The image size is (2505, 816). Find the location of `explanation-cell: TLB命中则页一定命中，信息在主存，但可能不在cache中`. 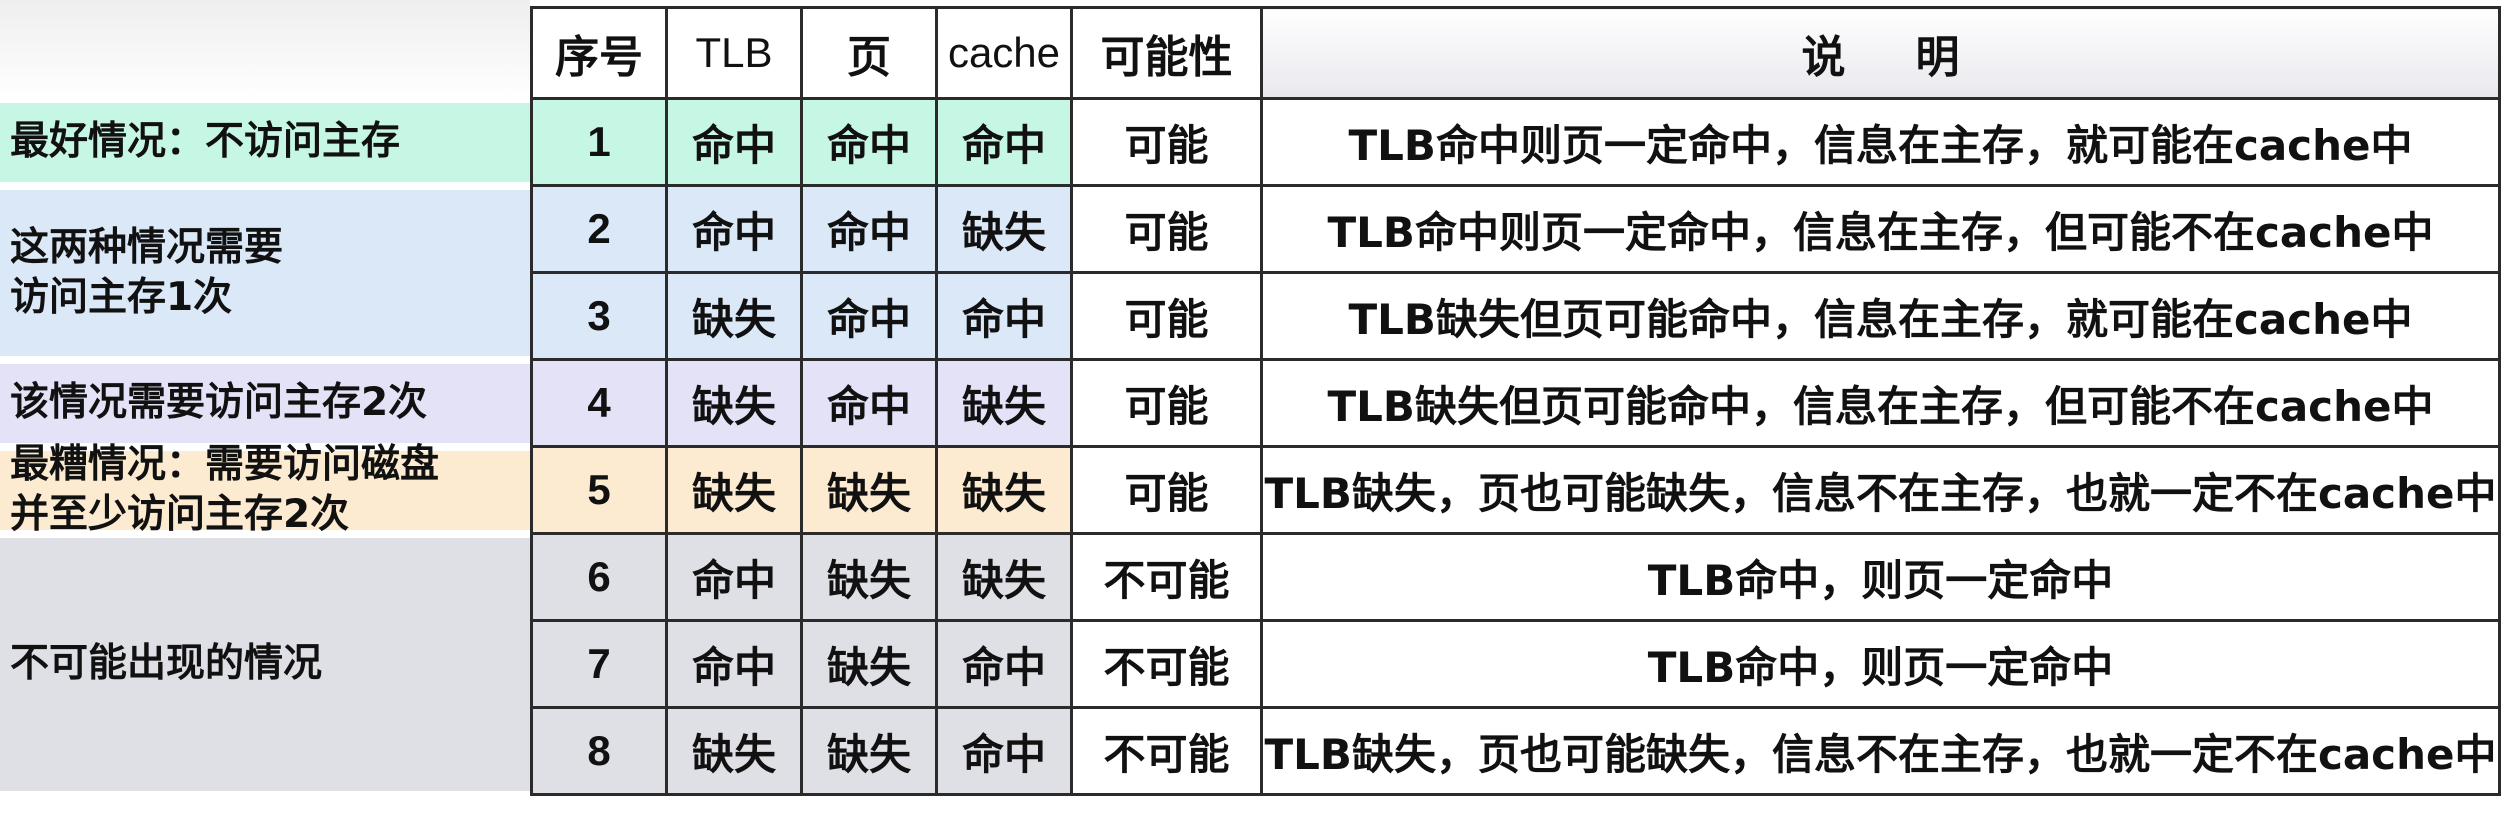

explanation-cell: TLB命中则页一定命中，信息在主存，但可能不在cache中 is located at coordinates (1880, 229).